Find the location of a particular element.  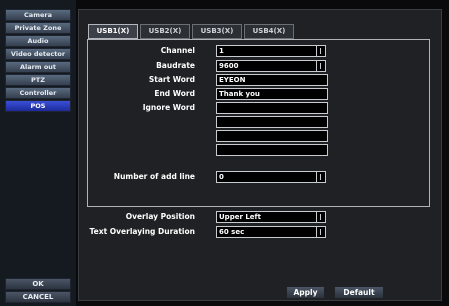

sidebar-item-audio: Audio is located at coordinates (38, 41).